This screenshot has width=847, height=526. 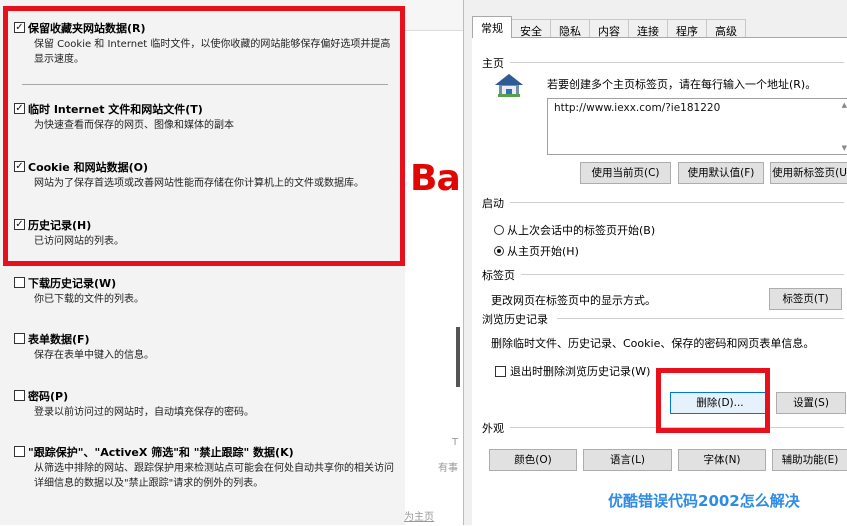 What do you see at coordinates (573, 300) in the screenshot?
I see `tabs-description: 更改网页在标签页中的显示方式。` at bounding box center [573, 300].